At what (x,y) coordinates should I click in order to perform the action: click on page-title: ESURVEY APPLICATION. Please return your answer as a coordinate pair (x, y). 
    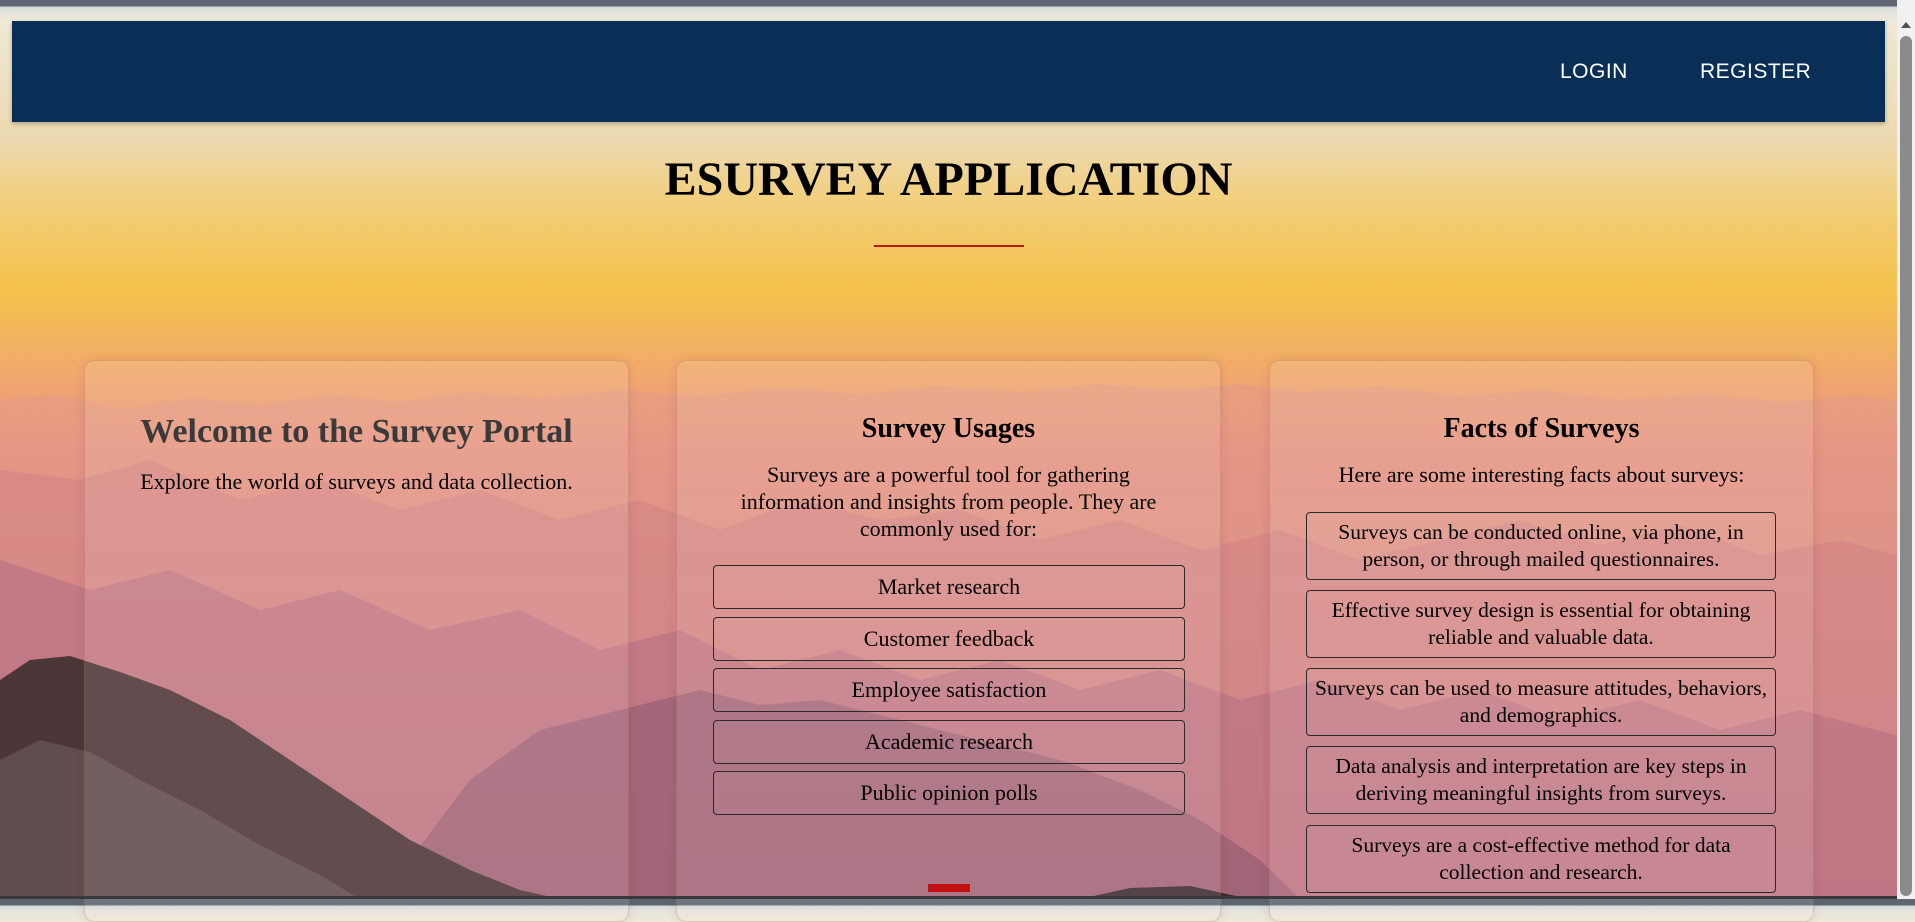
    Looking at the image, I should click on (948, 179).